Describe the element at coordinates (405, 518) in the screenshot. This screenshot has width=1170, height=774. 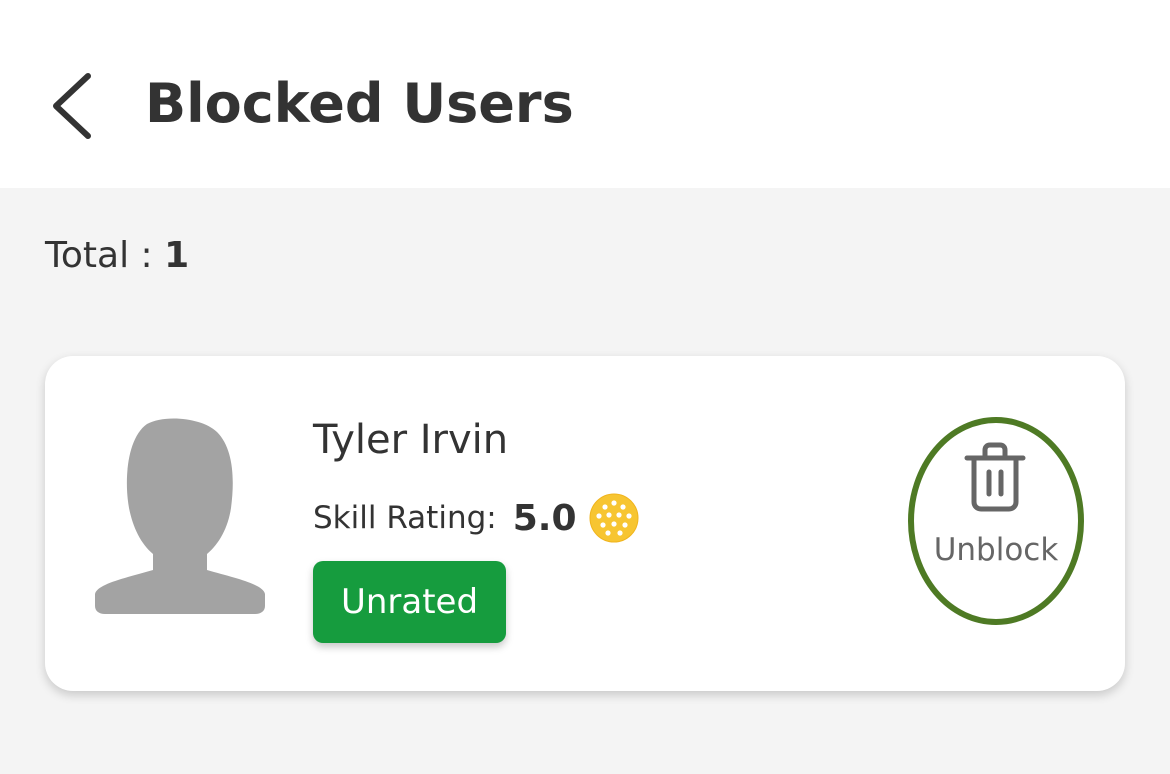
I see `skill-rating-label: Skill Rating:` at that location.